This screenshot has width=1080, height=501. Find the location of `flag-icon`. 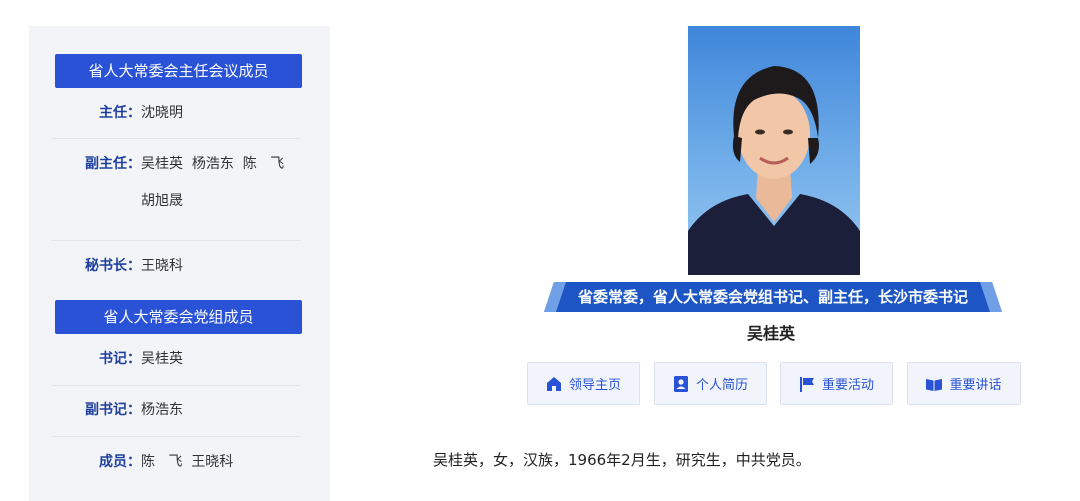

flag-icon is located at coordinates (806, 384).